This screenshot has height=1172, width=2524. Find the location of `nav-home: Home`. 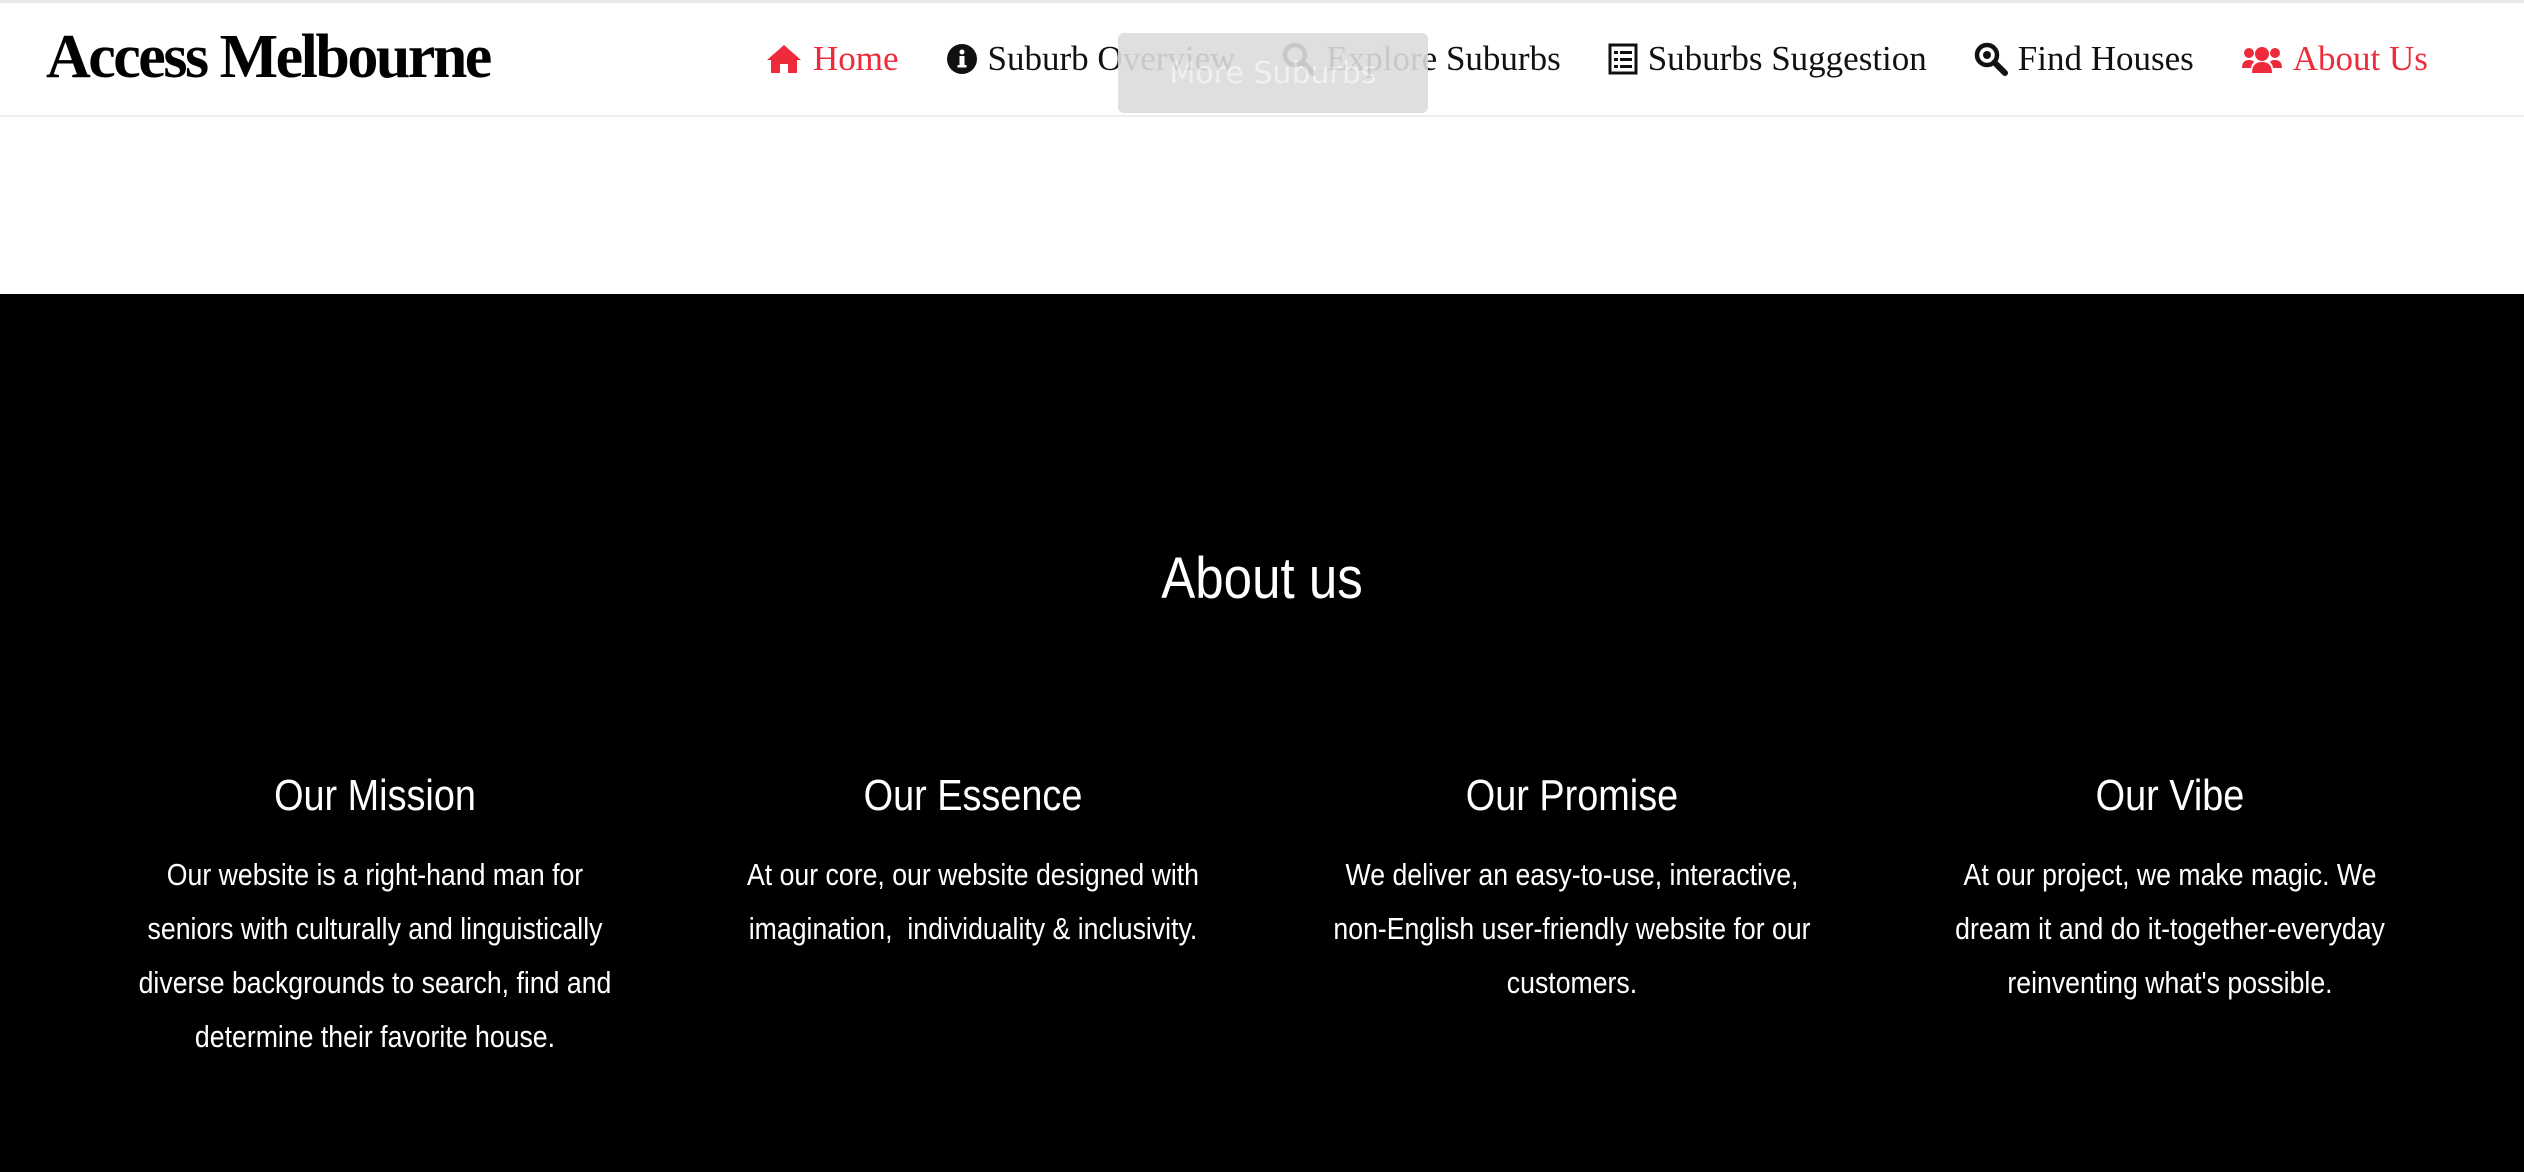

nav-home: Home is located at coordinates (832, 59).